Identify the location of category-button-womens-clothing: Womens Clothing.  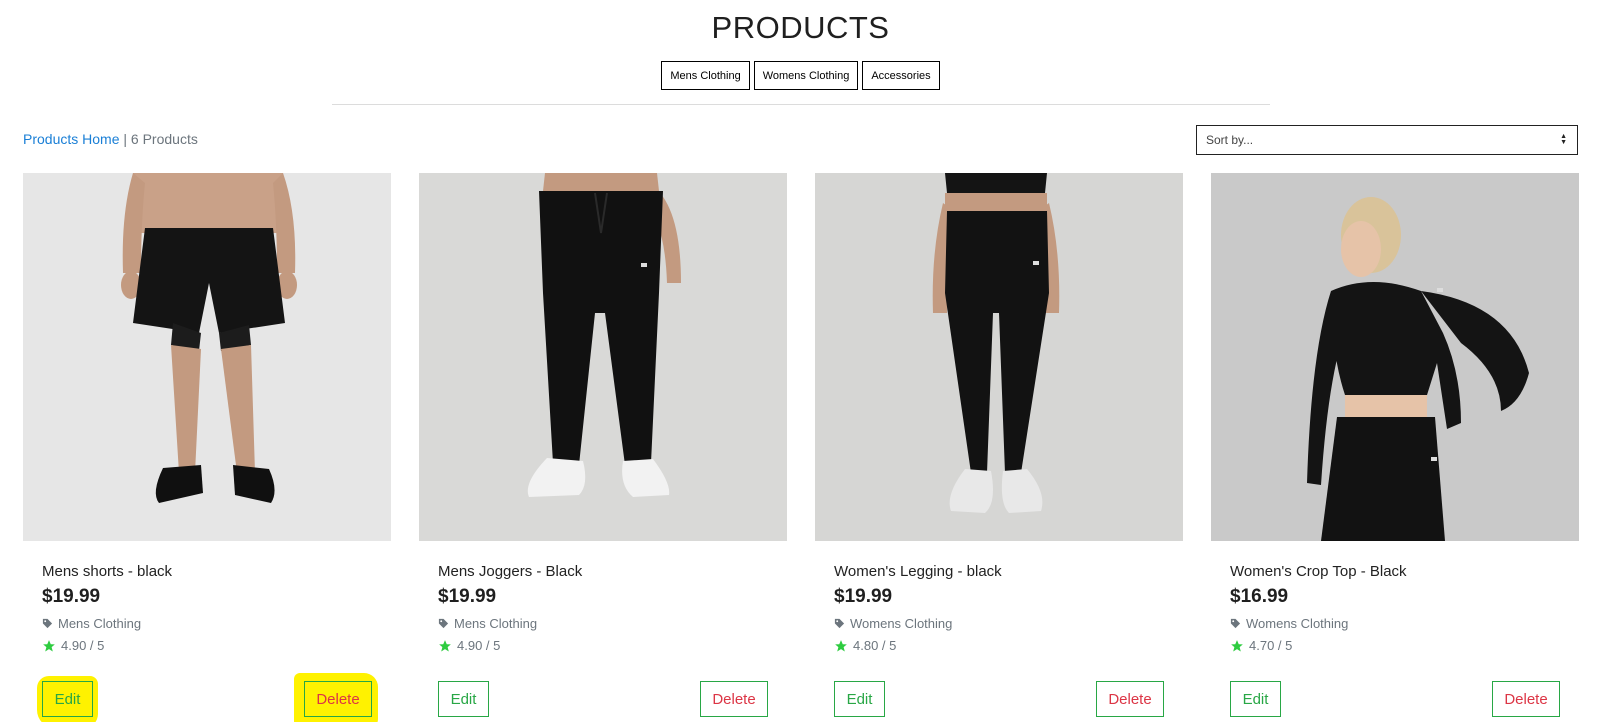
(806, 75).